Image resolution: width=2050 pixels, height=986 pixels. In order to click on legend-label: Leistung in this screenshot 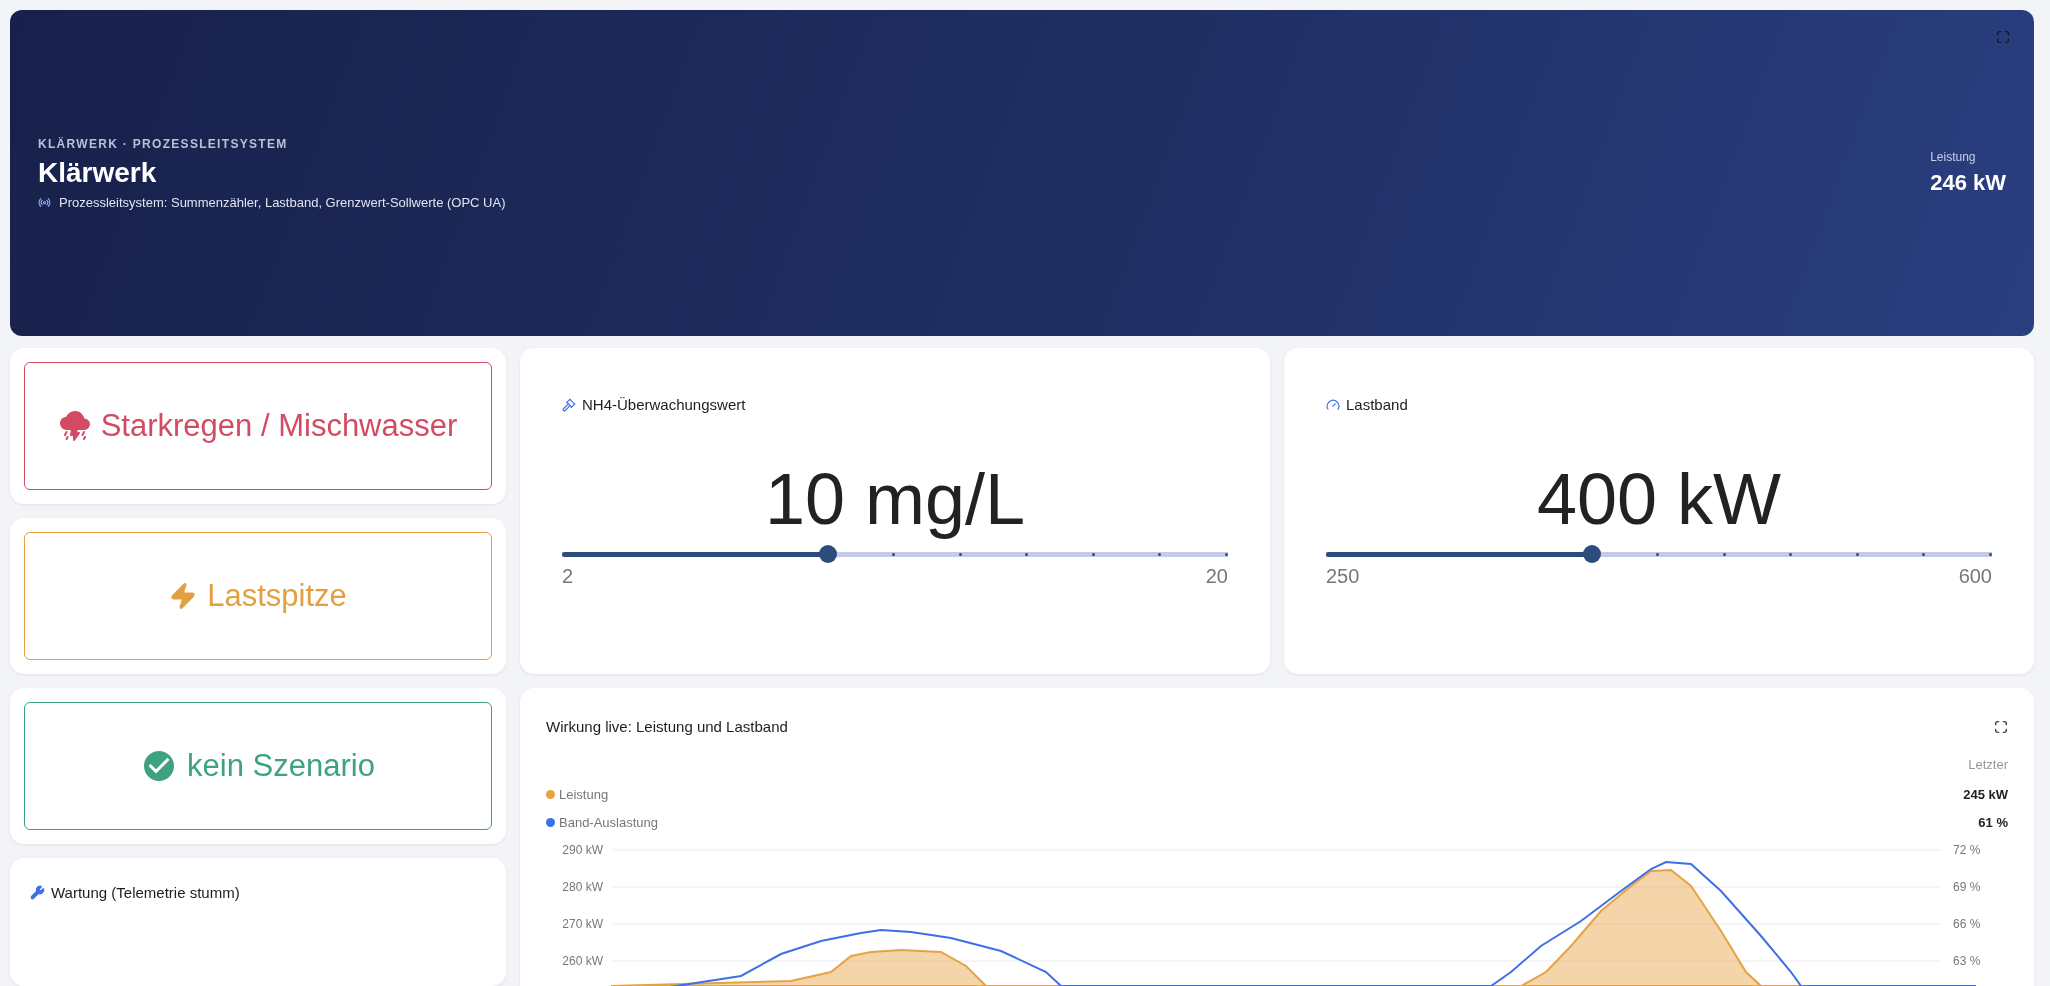, I will do `click(584, 795)`.